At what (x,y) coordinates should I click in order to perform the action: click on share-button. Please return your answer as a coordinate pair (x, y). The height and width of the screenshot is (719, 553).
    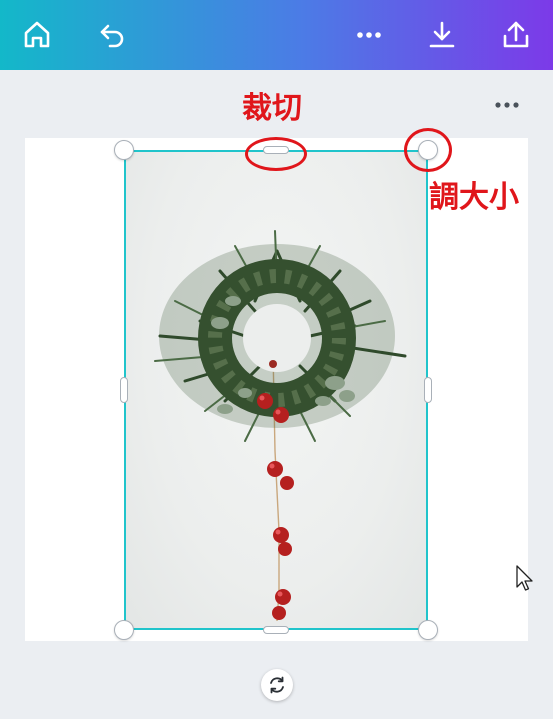
    Looking at the image, I should click on (516, 35).